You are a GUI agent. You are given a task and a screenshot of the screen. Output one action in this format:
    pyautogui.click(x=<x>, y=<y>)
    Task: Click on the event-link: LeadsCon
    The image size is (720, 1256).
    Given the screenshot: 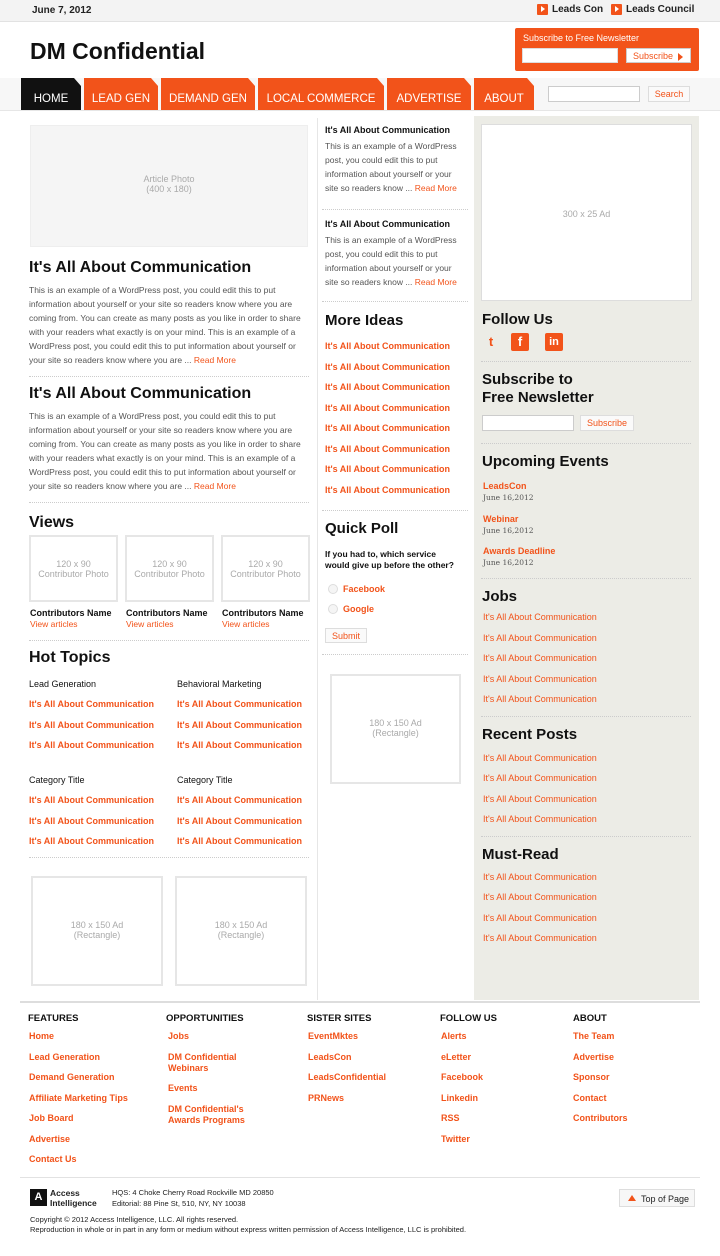 What is the action you would take?
    pyautogui.click(x=505, y=486)
    